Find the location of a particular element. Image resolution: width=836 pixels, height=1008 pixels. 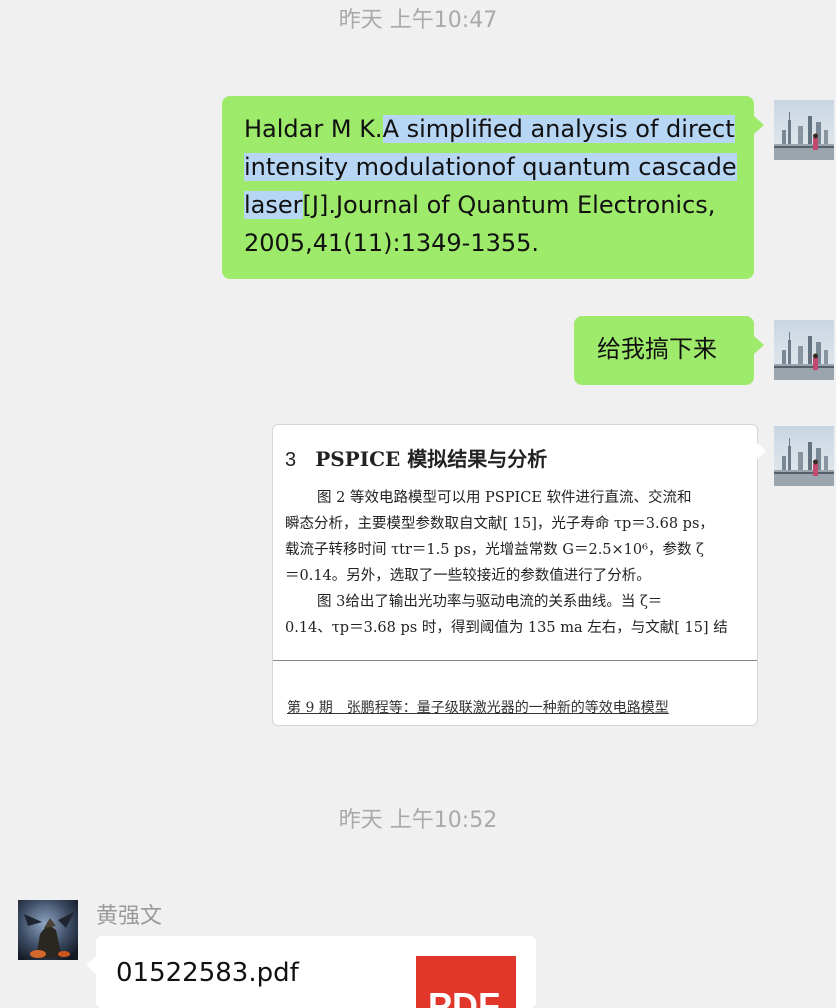

message-line: intensity modulationof quantum cascade is located at coordinates (499, 167).